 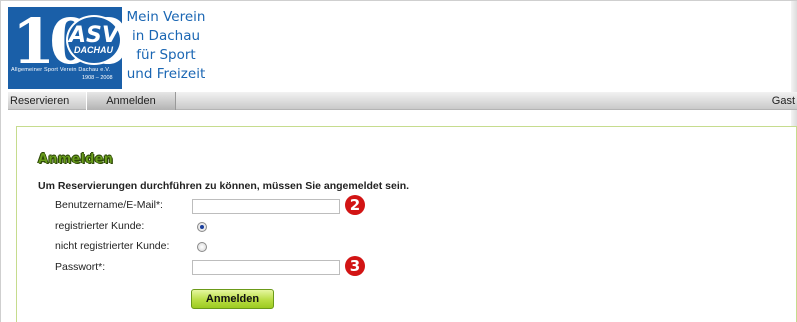 What do you see at coordinates (355, 205) in the screenshot?
I see `step-marker-2: 2` at bounding box center [355, 205].